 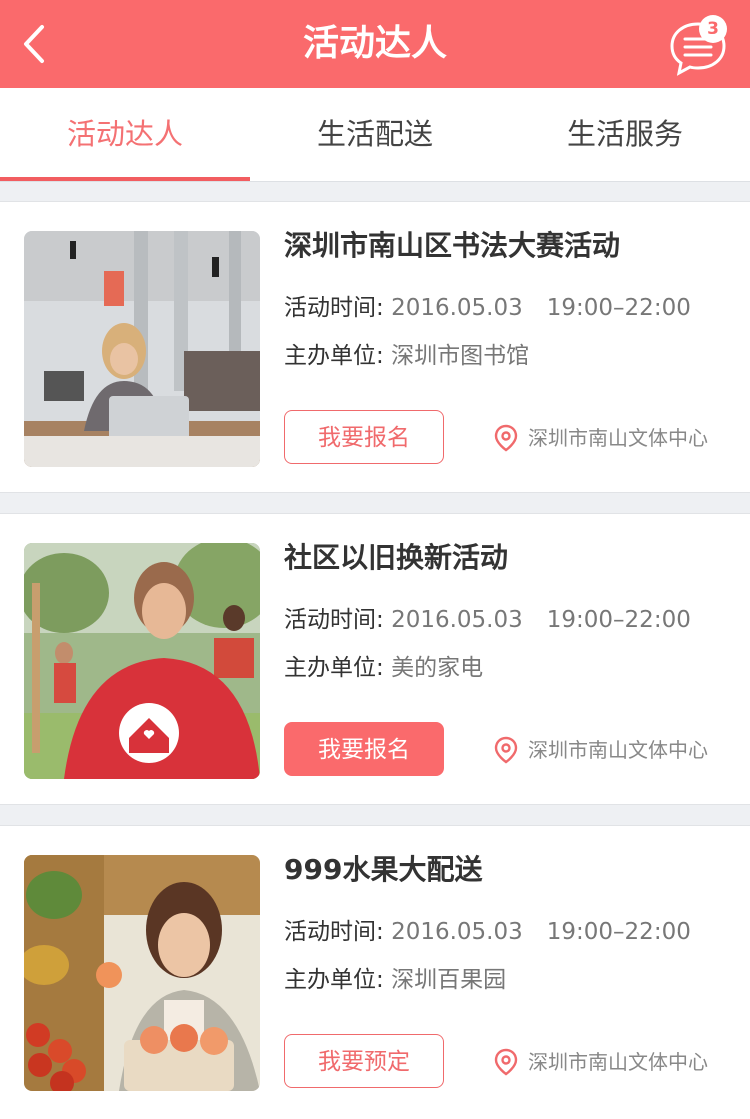 What do you see at coordinates (125, 134) in the screenshot?
I see `tab-activity-expert: 活动达人` at bounding box center [125, 134].